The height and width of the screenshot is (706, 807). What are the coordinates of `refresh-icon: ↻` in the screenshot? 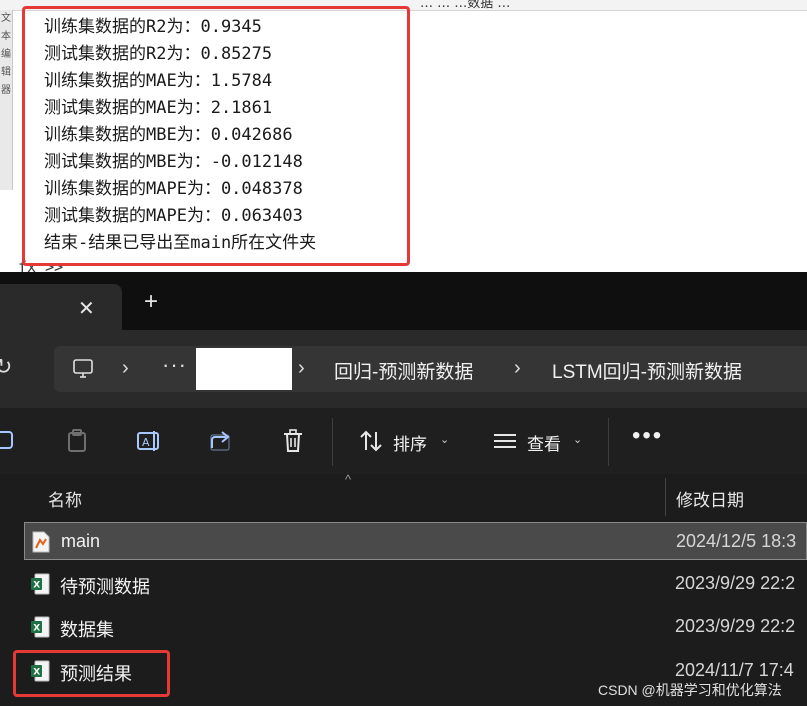 It's located at (6, 367).